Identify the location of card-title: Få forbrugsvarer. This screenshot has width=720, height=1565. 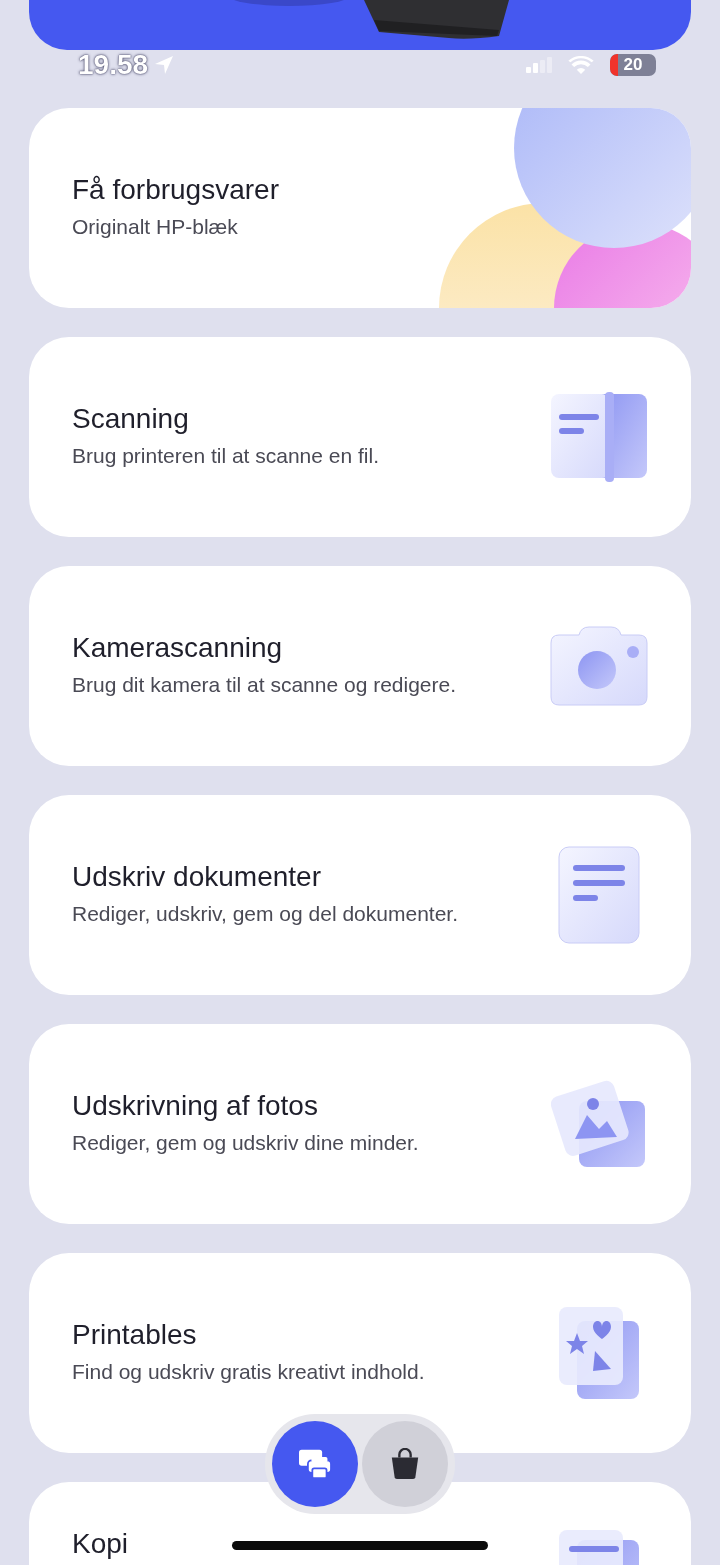
(175, 189).